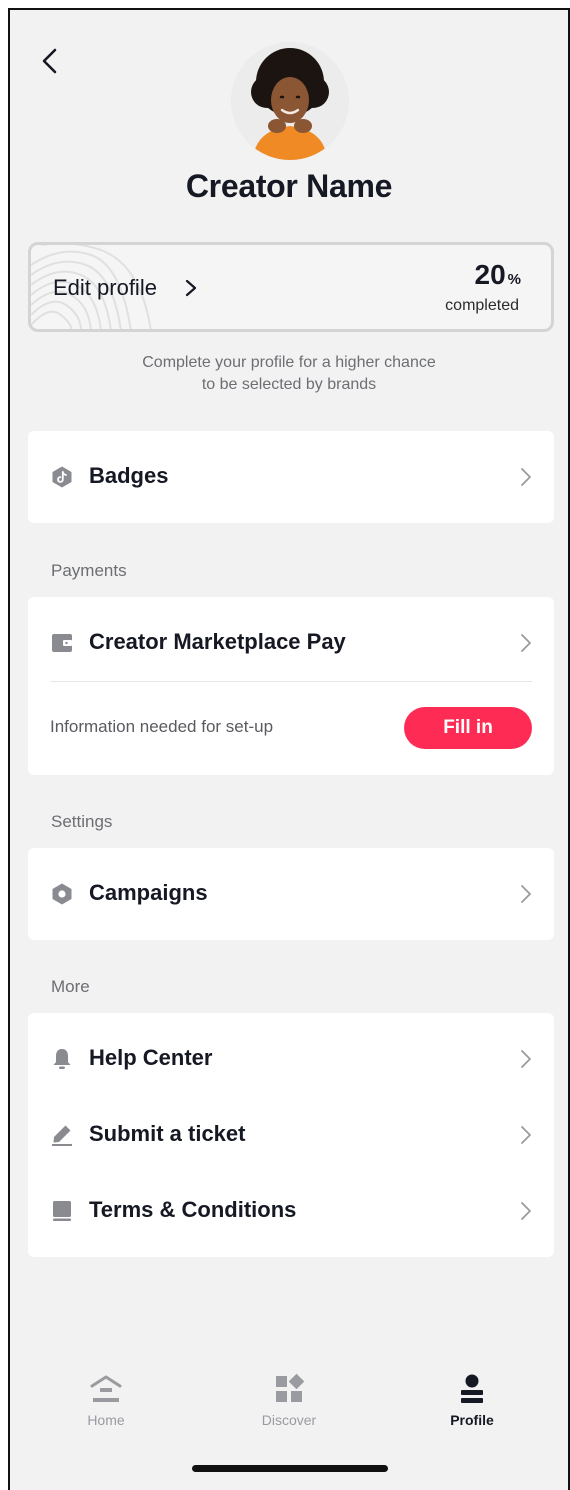 The height and width of the screenshot is (1490, 570). Describe the element at coordinates (62, 477) in the screenshot. I see `badge-icon` at that location.